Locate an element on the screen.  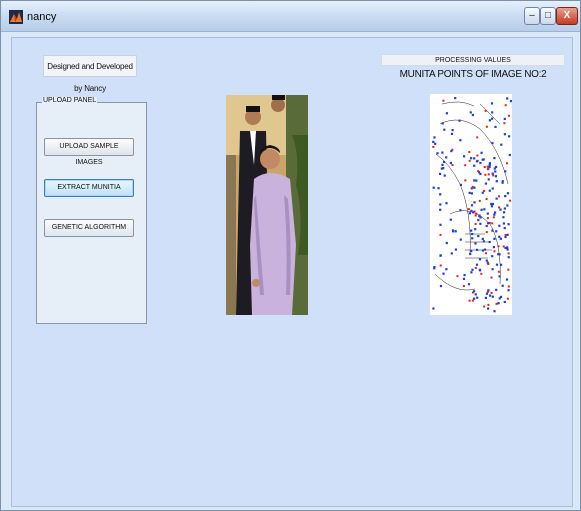
extract-munitia-button: EXTRACT MUNITIA is located at coordinates (89, 188).